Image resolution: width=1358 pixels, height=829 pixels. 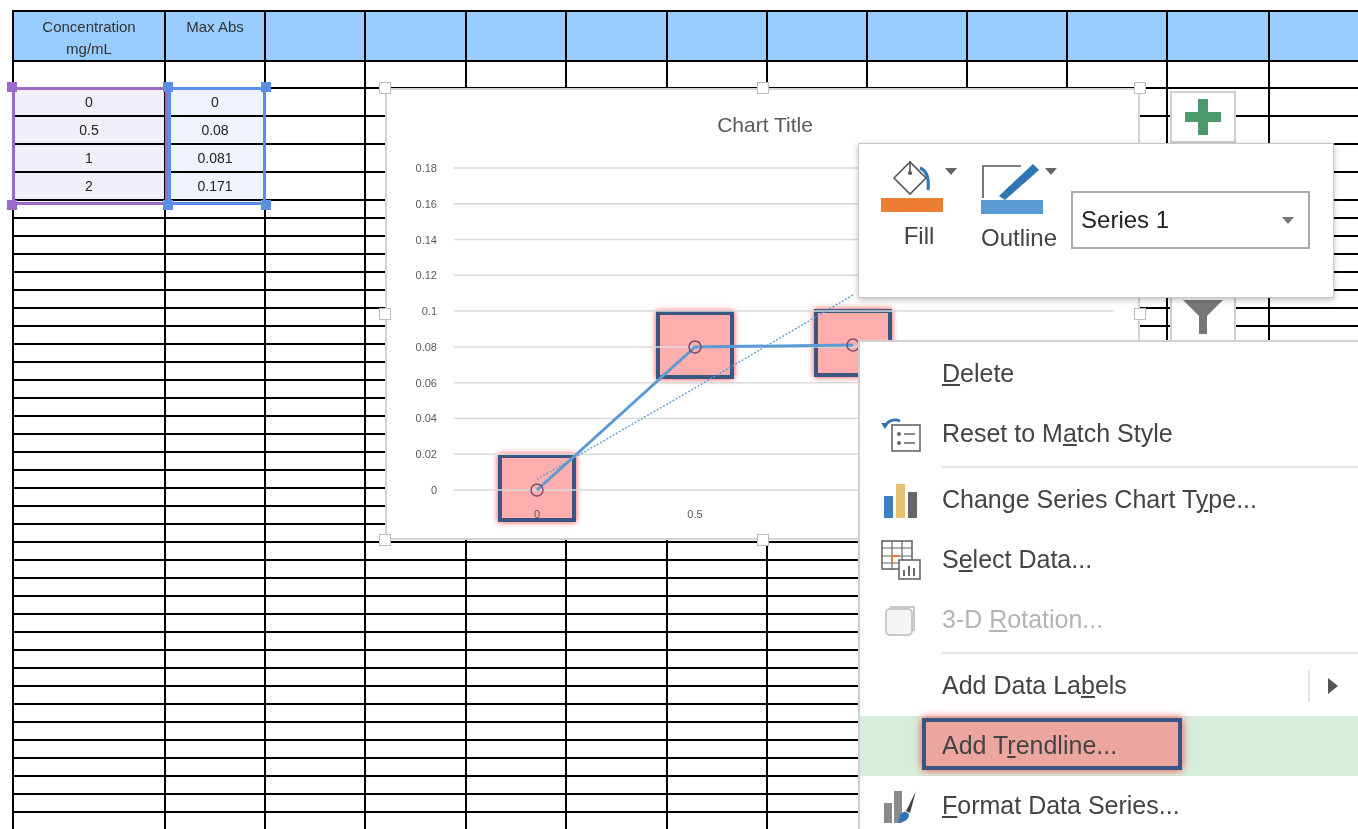 I want to click on submenu-arrow-icon, so click(x=1333, y=686).